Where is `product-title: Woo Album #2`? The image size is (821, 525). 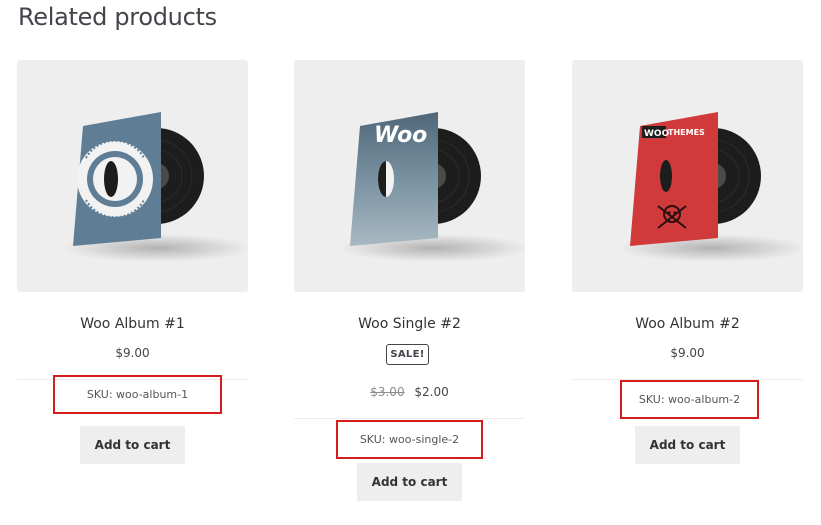 product-title: Woo Album #2 is located at coordinates (687, 324).